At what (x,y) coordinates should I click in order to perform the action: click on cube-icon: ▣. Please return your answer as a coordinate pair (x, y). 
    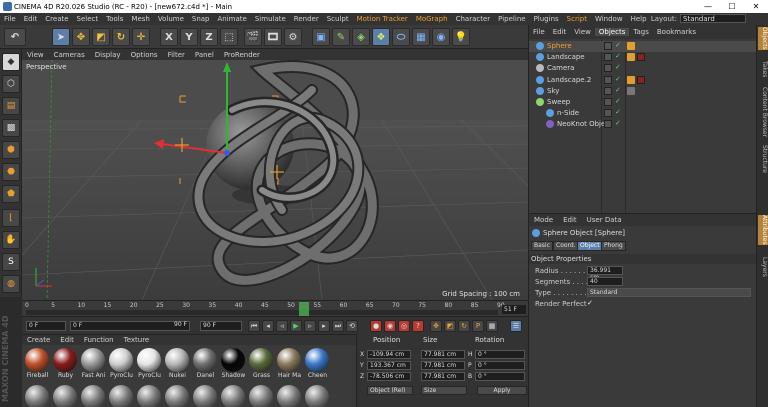
    Looking at the image, I should click on (321, 37).